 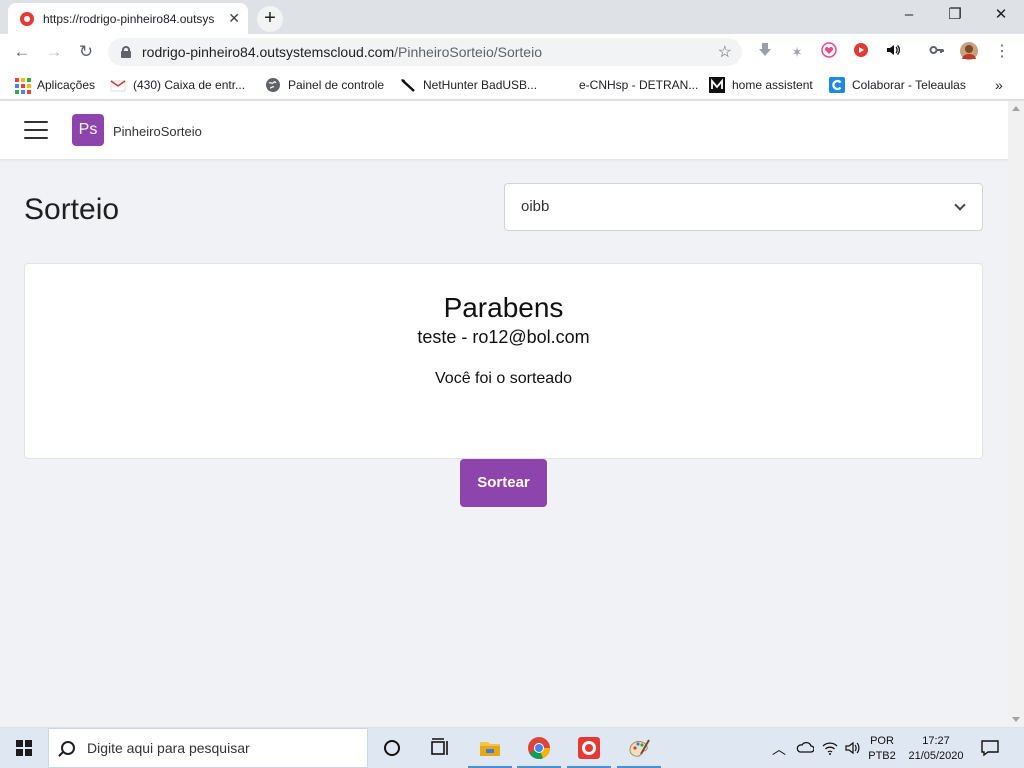 What do you see at coordinates (126, 52) in the screenshot?
I see `lock-icon` at bounding box center [126, 52].